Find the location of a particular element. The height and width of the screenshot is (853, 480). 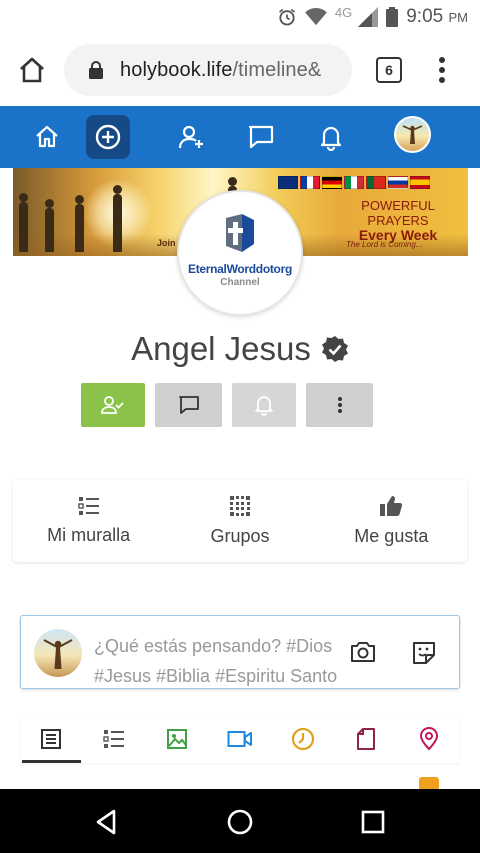

floating-tab is located at coordinates (429, 783).